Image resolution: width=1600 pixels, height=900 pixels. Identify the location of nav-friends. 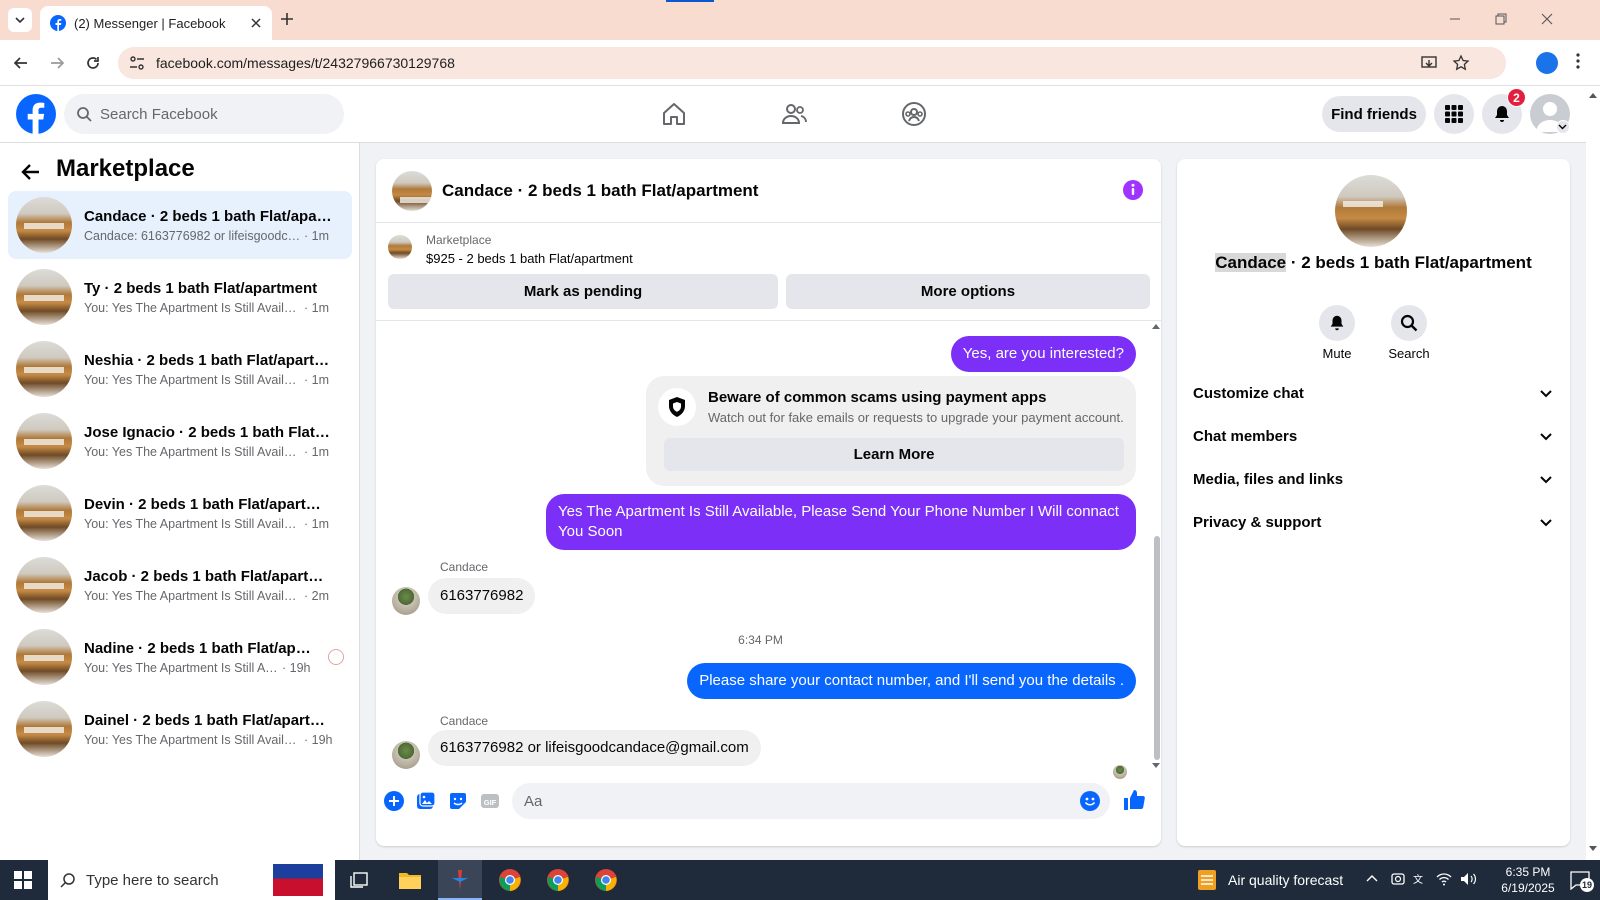
(794, 114).